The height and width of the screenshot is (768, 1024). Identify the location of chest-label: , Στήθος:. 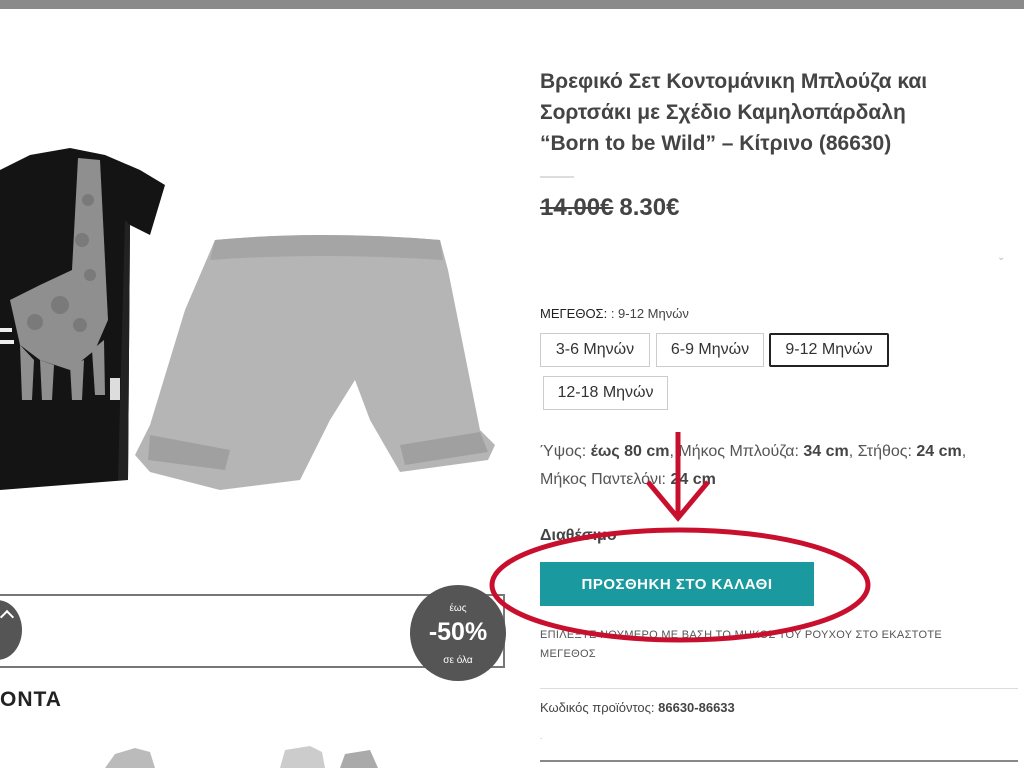
(880, 451).